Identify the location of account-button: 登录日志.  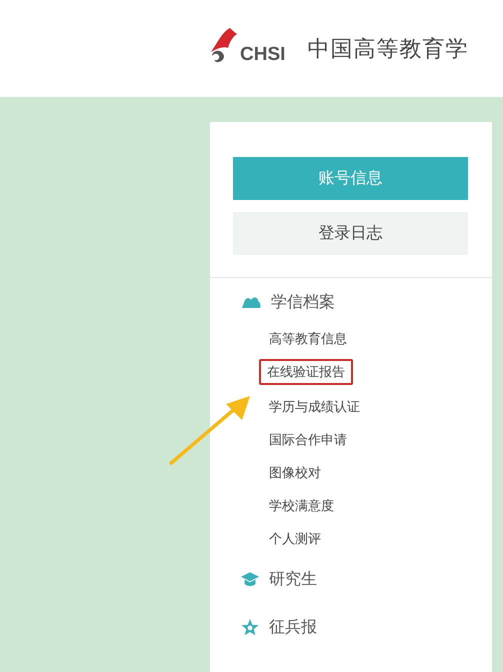
(350, 233).